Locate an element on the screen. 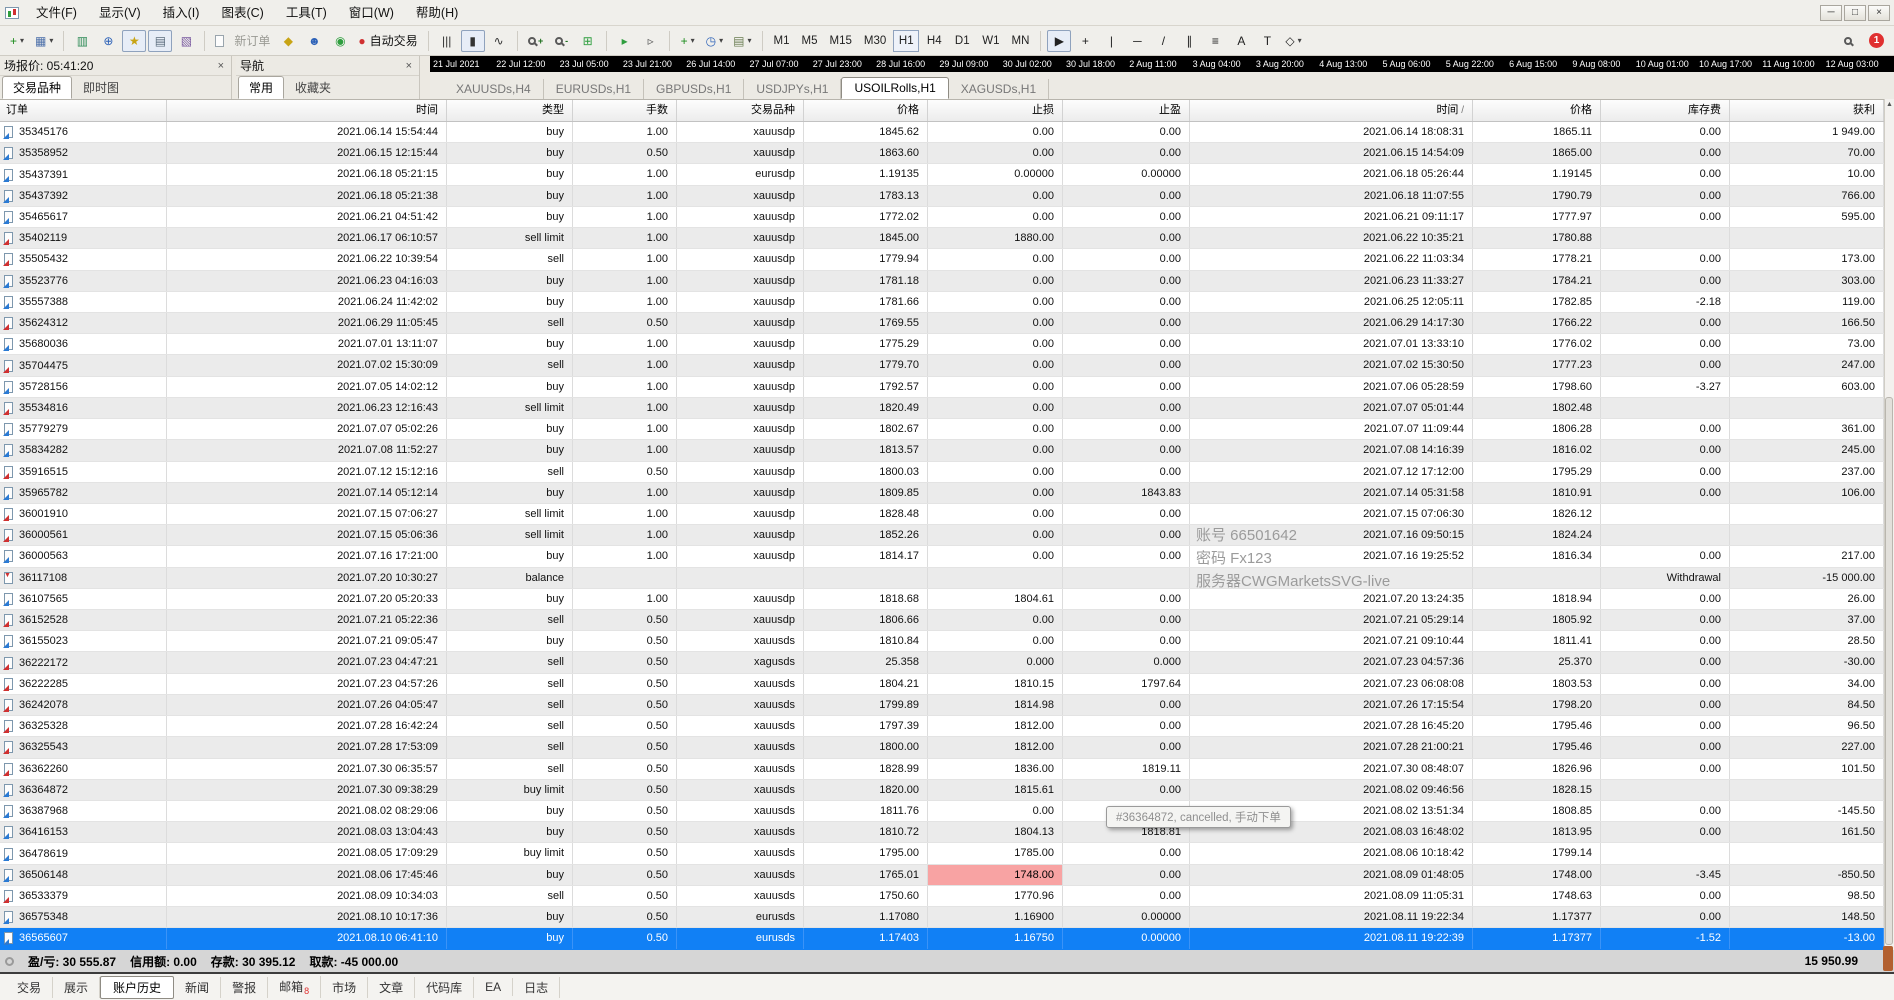 Image resolution: width=1894 pixels, height=1000 pixels. metaeditor-button: ◆ is located at coordinates (288, 41).